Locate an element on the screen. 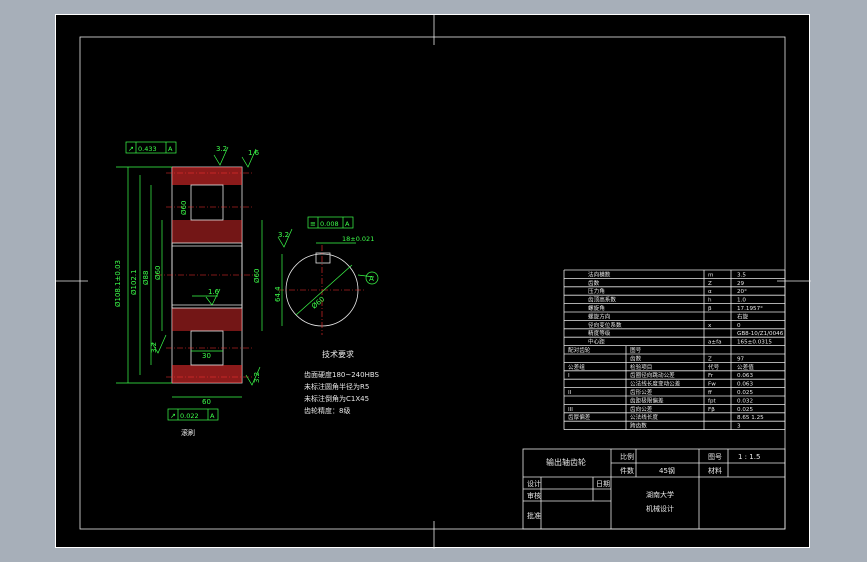 The height and width of the screenshot is (562, 867). gear-param-value: 17.1957° is located at coordinates (750, 309).